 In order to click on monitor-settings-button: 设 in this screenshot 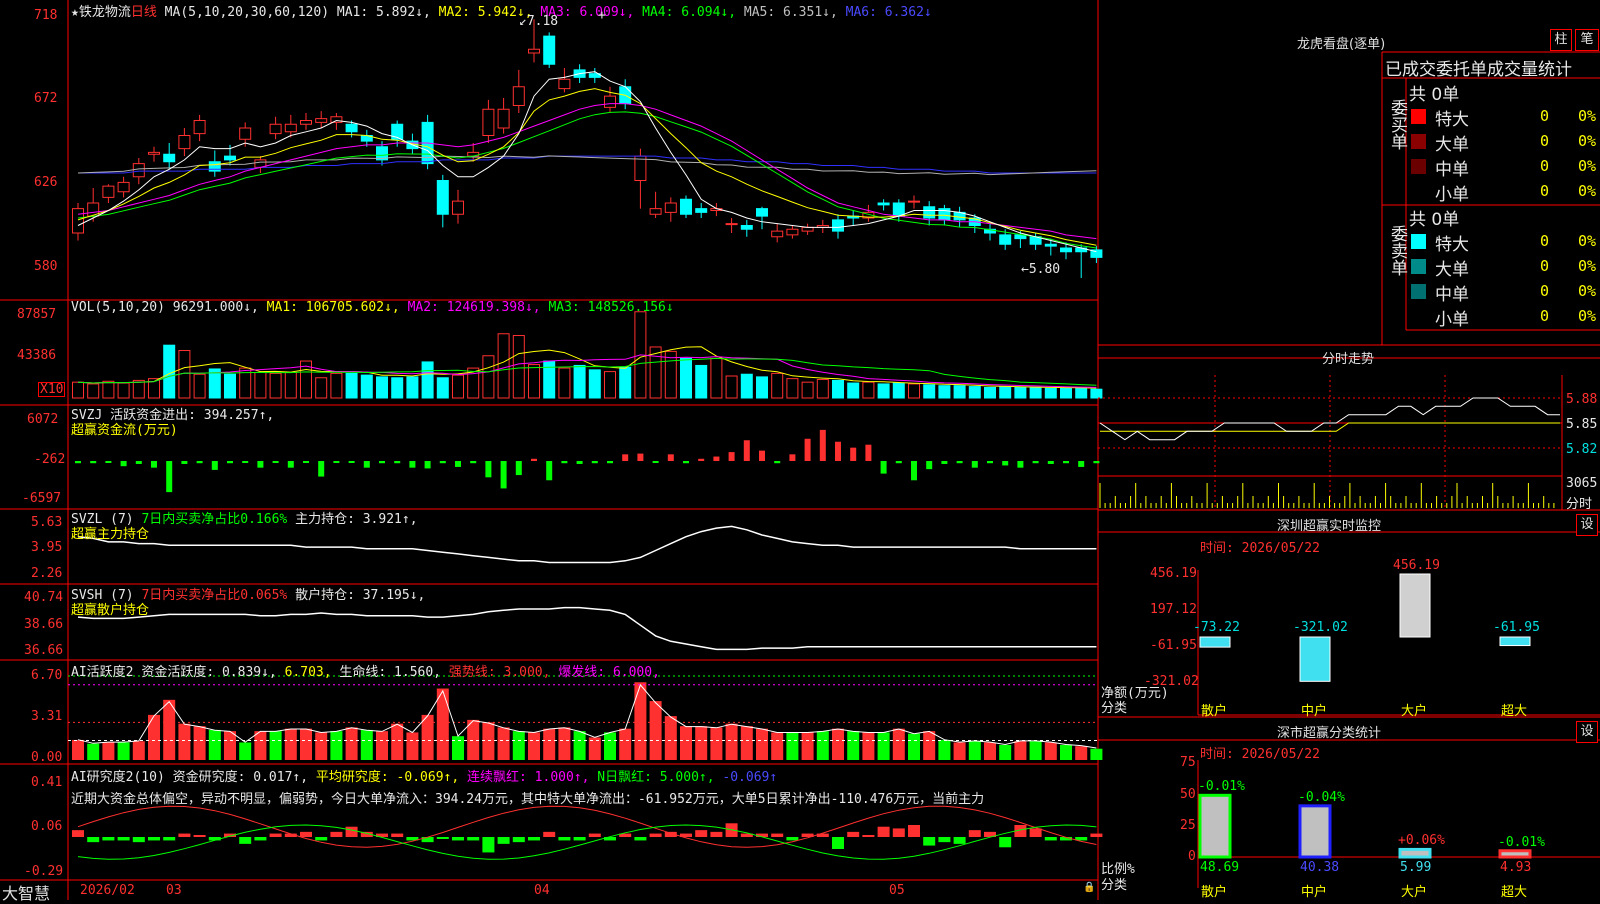, I will do `click(1587, 525)`.